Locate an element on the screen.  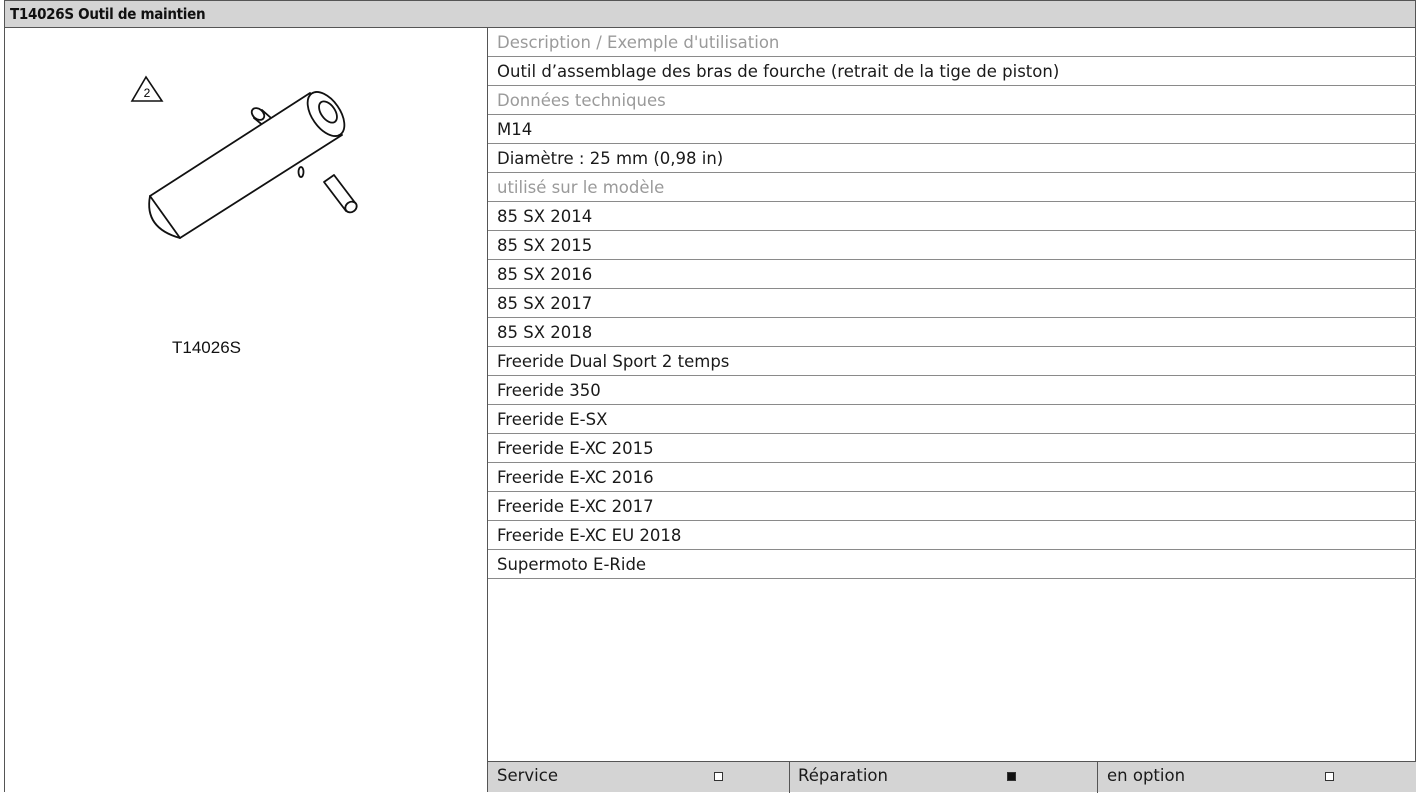
detail-value: Freeride E-XC 2015 is located at coordinates (952, 448).